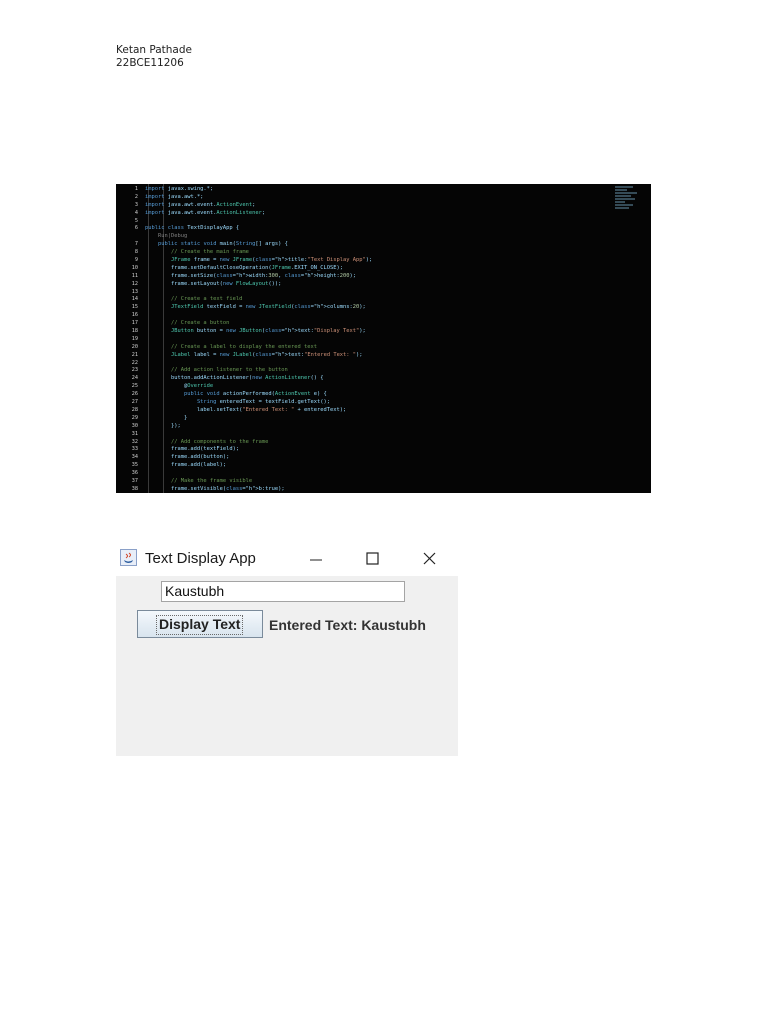  Describe the element at coordinates (134, 307) in the screenshot. I see `line-number: 15` at that location.